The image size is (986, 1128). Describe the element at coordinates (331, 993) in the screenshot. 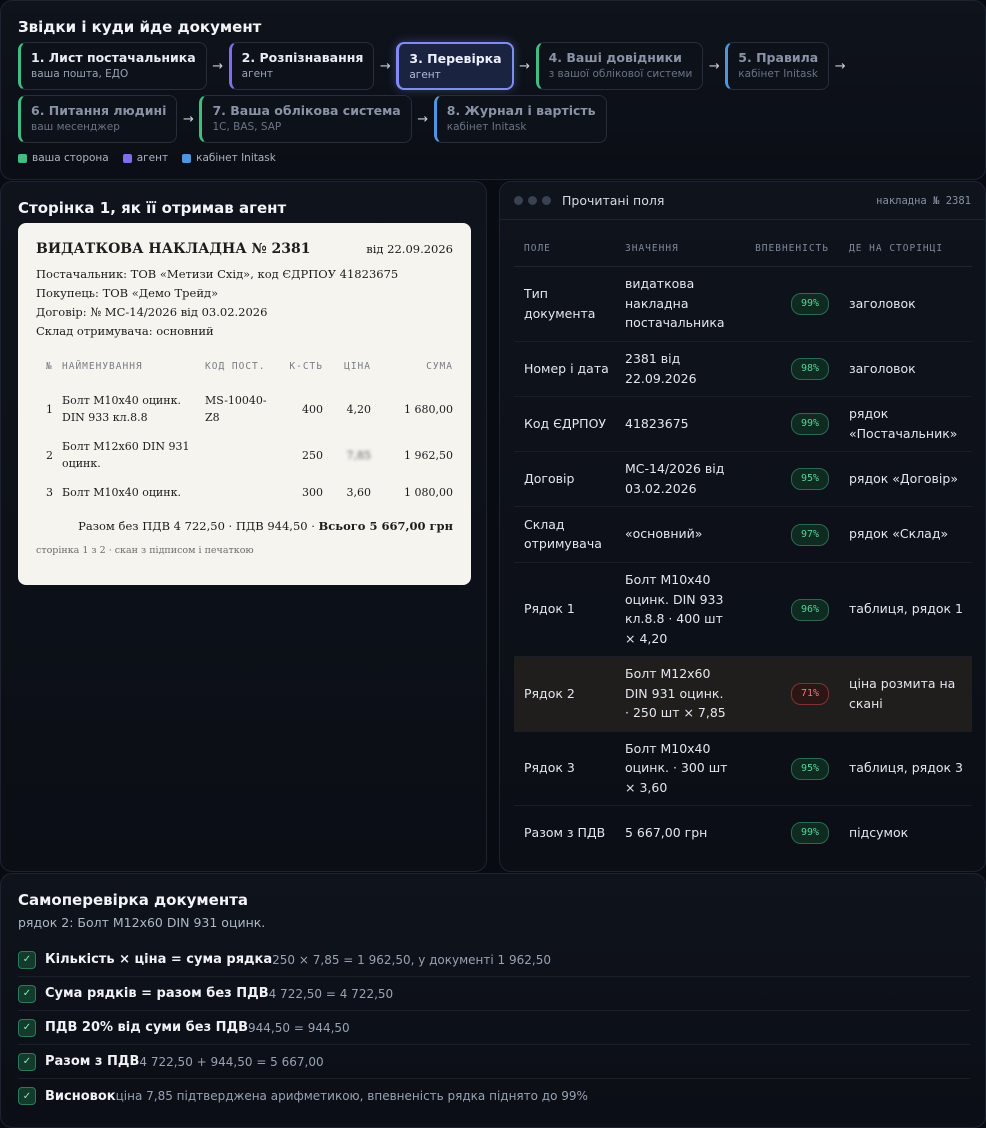

I see `check-value: 4 722,50 = 4 722,50` at that location.